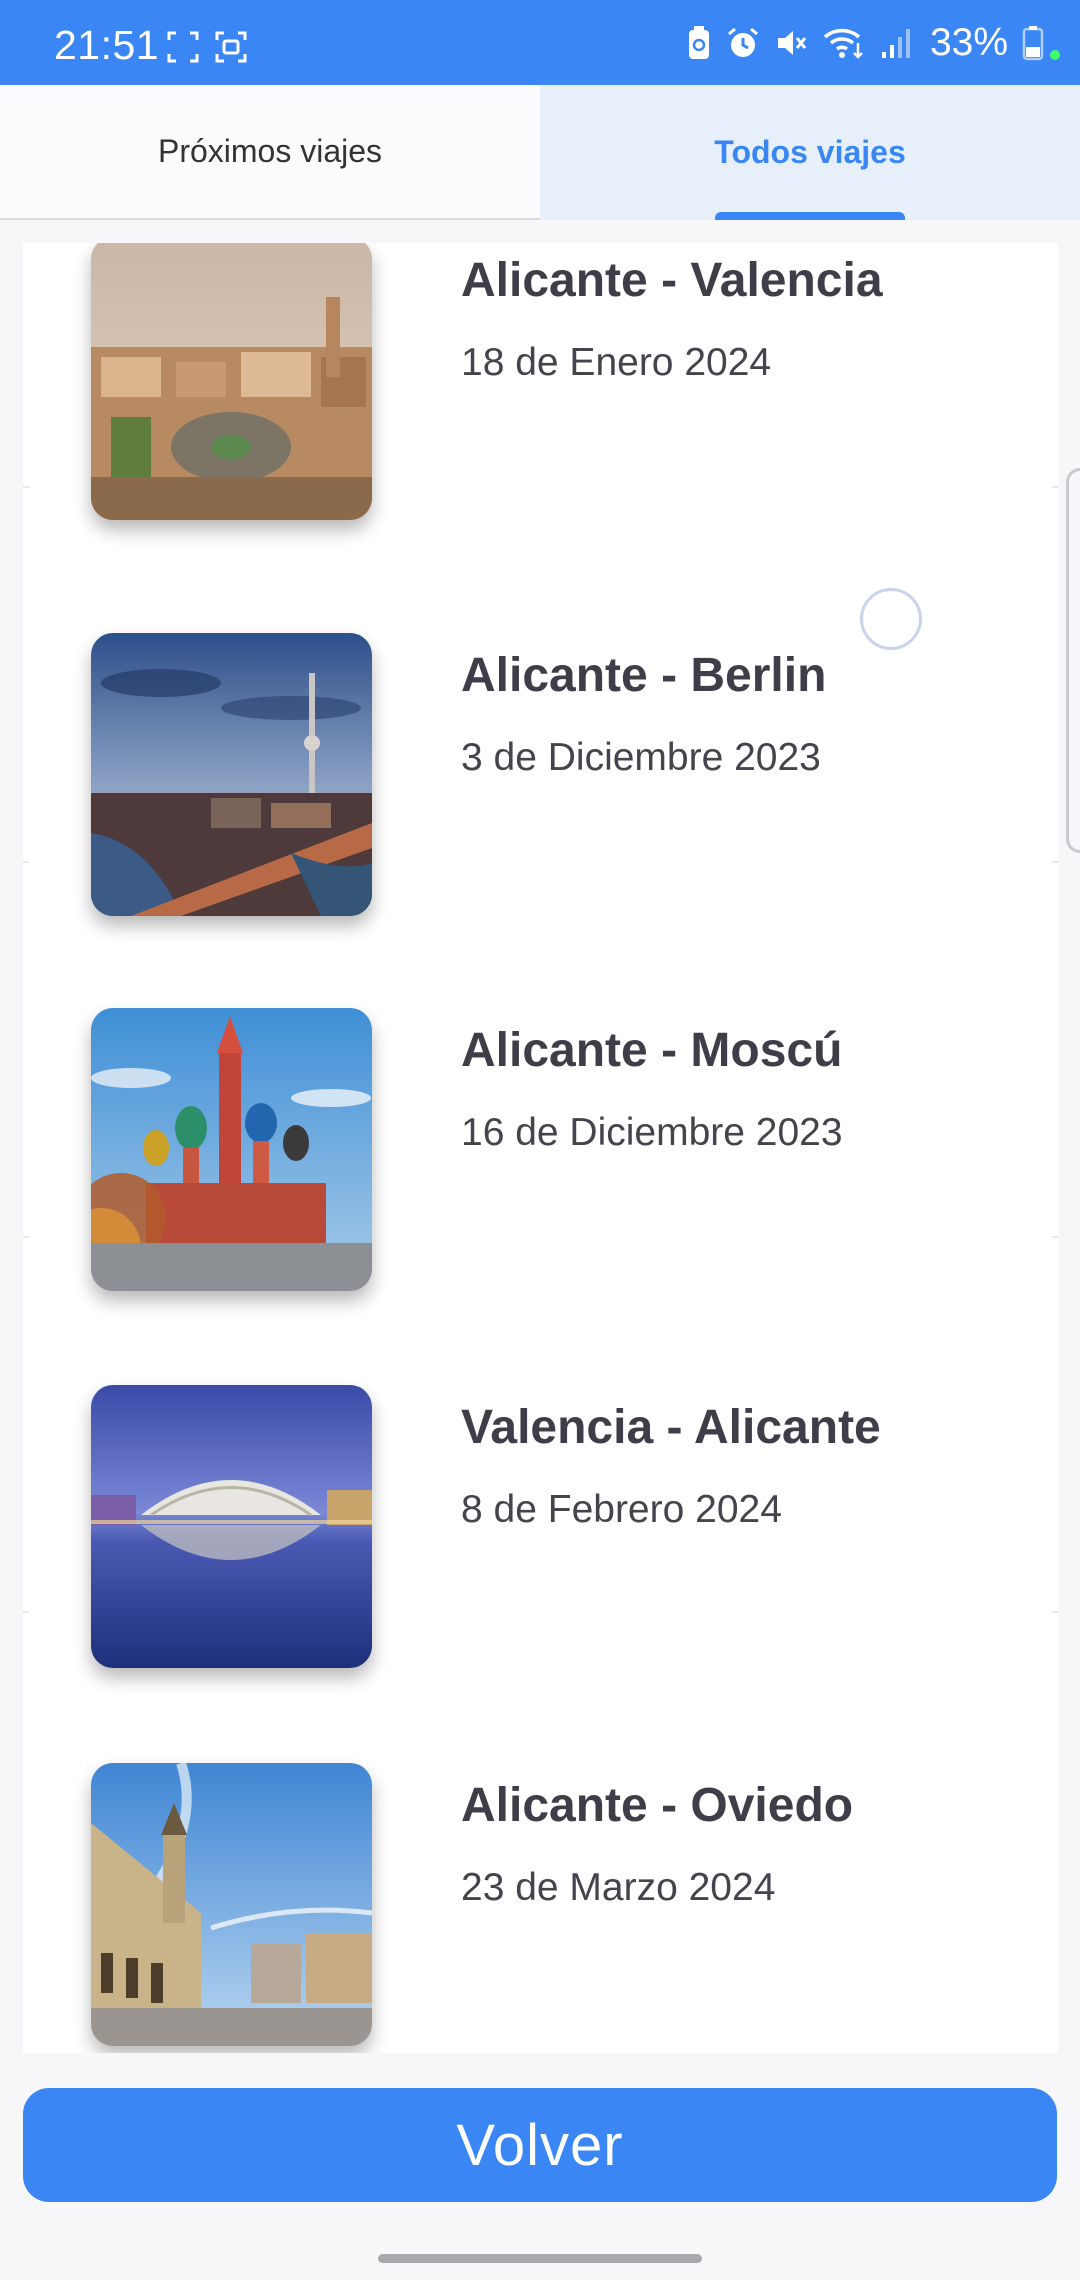 The width and height of the screenshot is (1080, 2280). What do you see at coordinates (843, 44) in the screenshot?
I see `wifi-icon` at bounding box center [843, 44].